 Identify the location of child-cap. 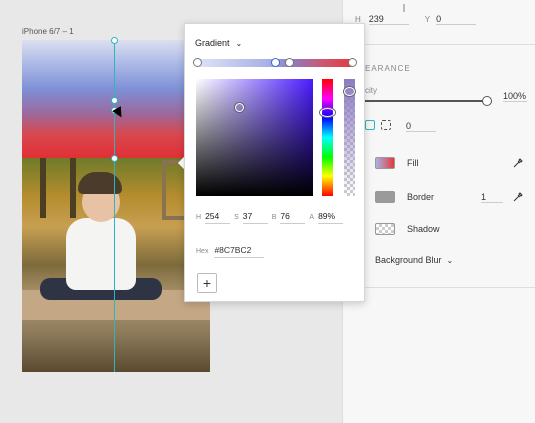
(100, 183).